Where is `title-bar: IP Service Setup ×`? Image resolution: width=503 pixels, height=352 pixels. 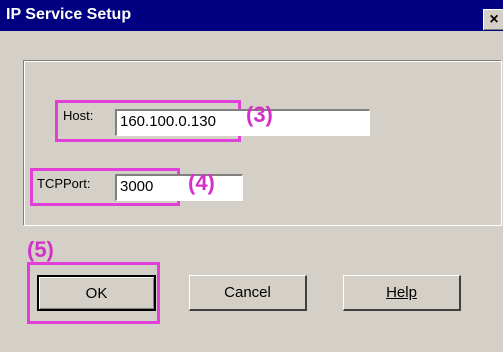
title-bar: IP Service Setup × is located at coordinates (251, 15).